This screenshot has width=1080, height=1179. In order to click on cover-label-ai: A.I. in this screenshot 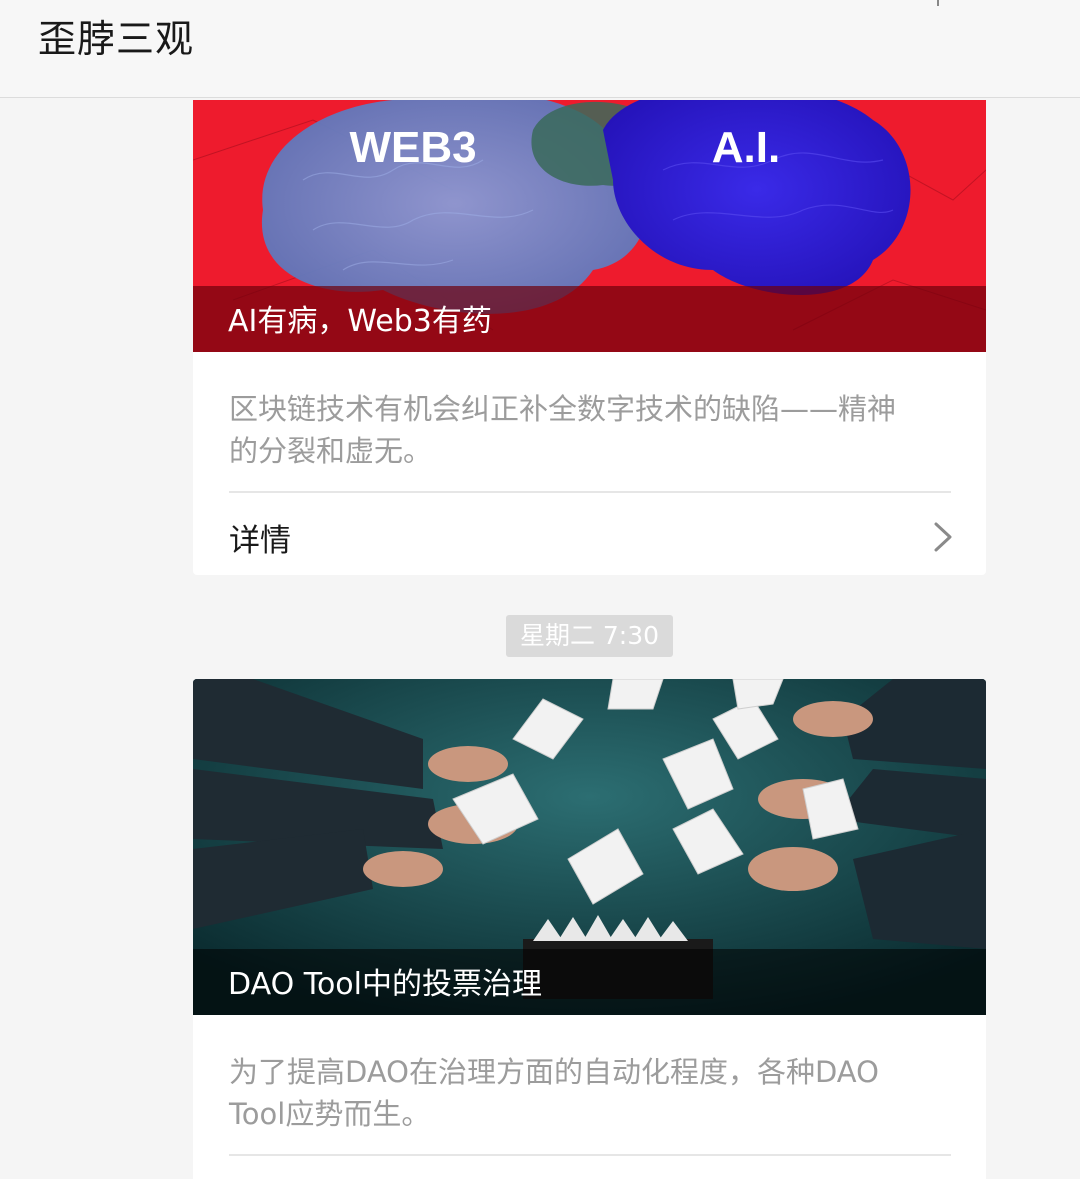, I will do `click(746, 147)`.